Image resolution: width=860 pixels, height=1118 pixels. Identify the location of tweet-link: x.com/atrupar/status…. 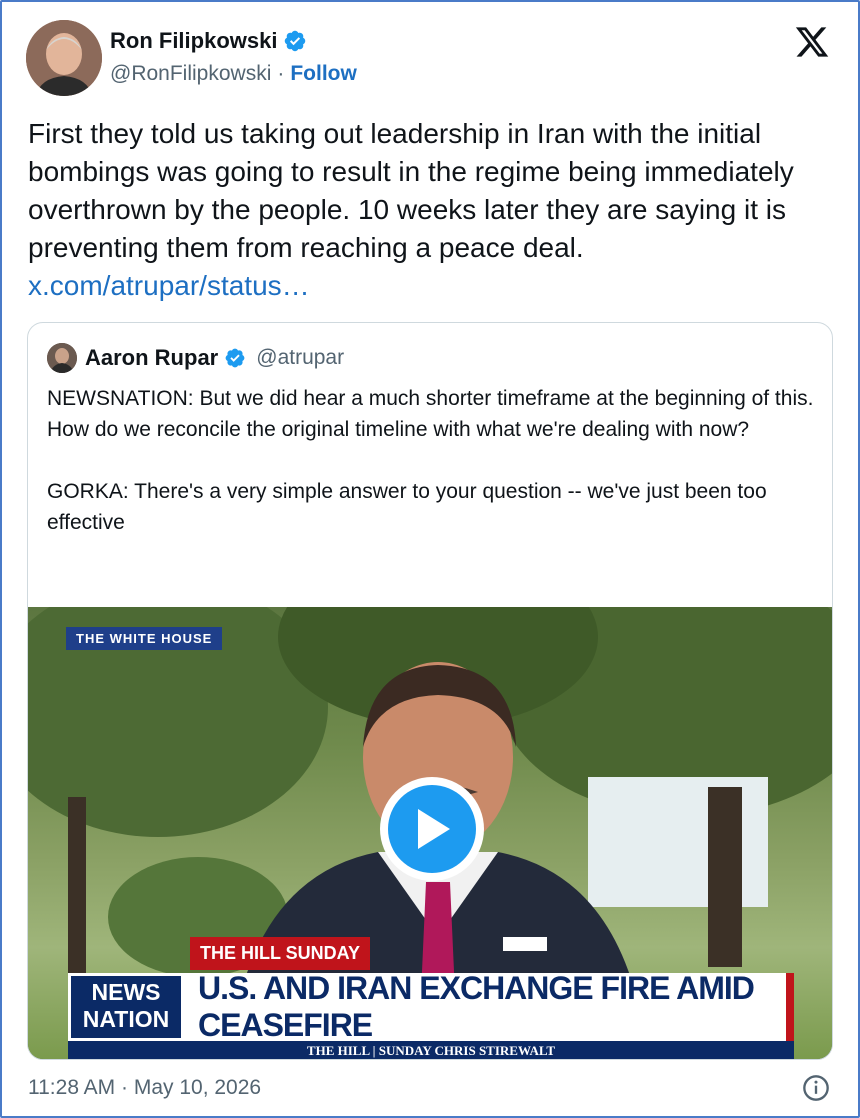
(169, 285).